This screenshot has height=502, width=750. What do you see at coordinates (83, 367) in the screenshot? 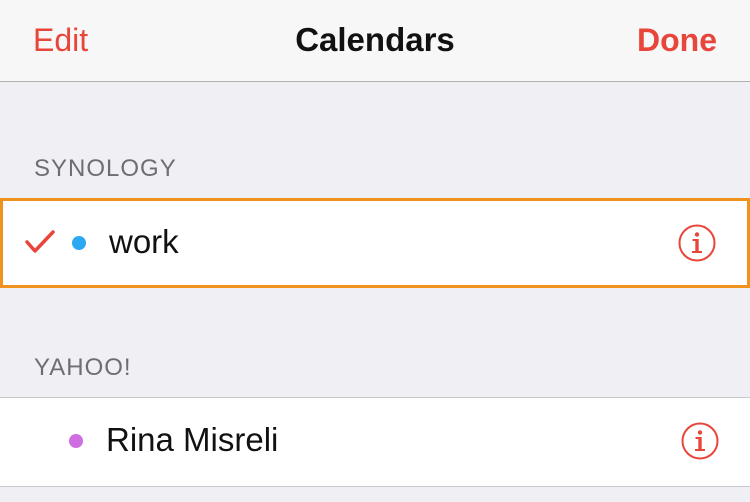
I see `section-header-yahoo: YAHOO!` at bounding box center [83, 367].